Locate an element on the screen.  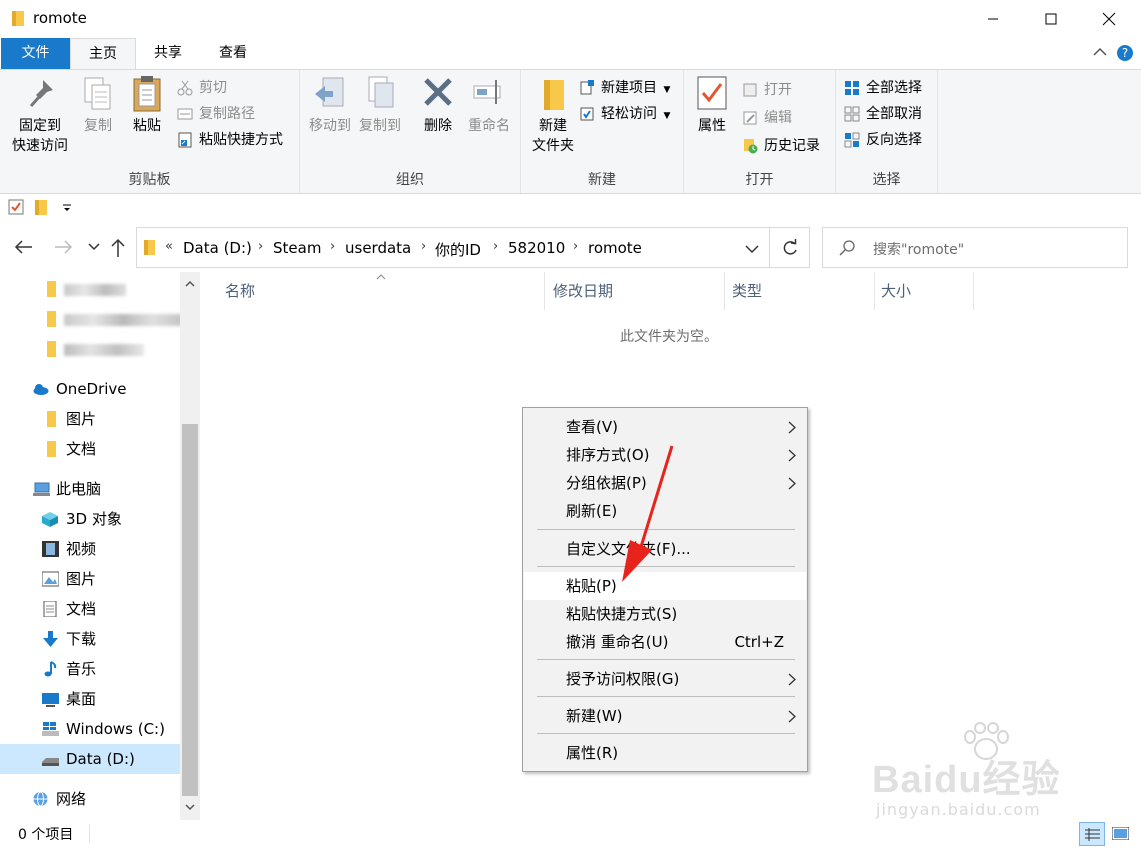
open-button: 打开 is located at coordinates (767, 90).